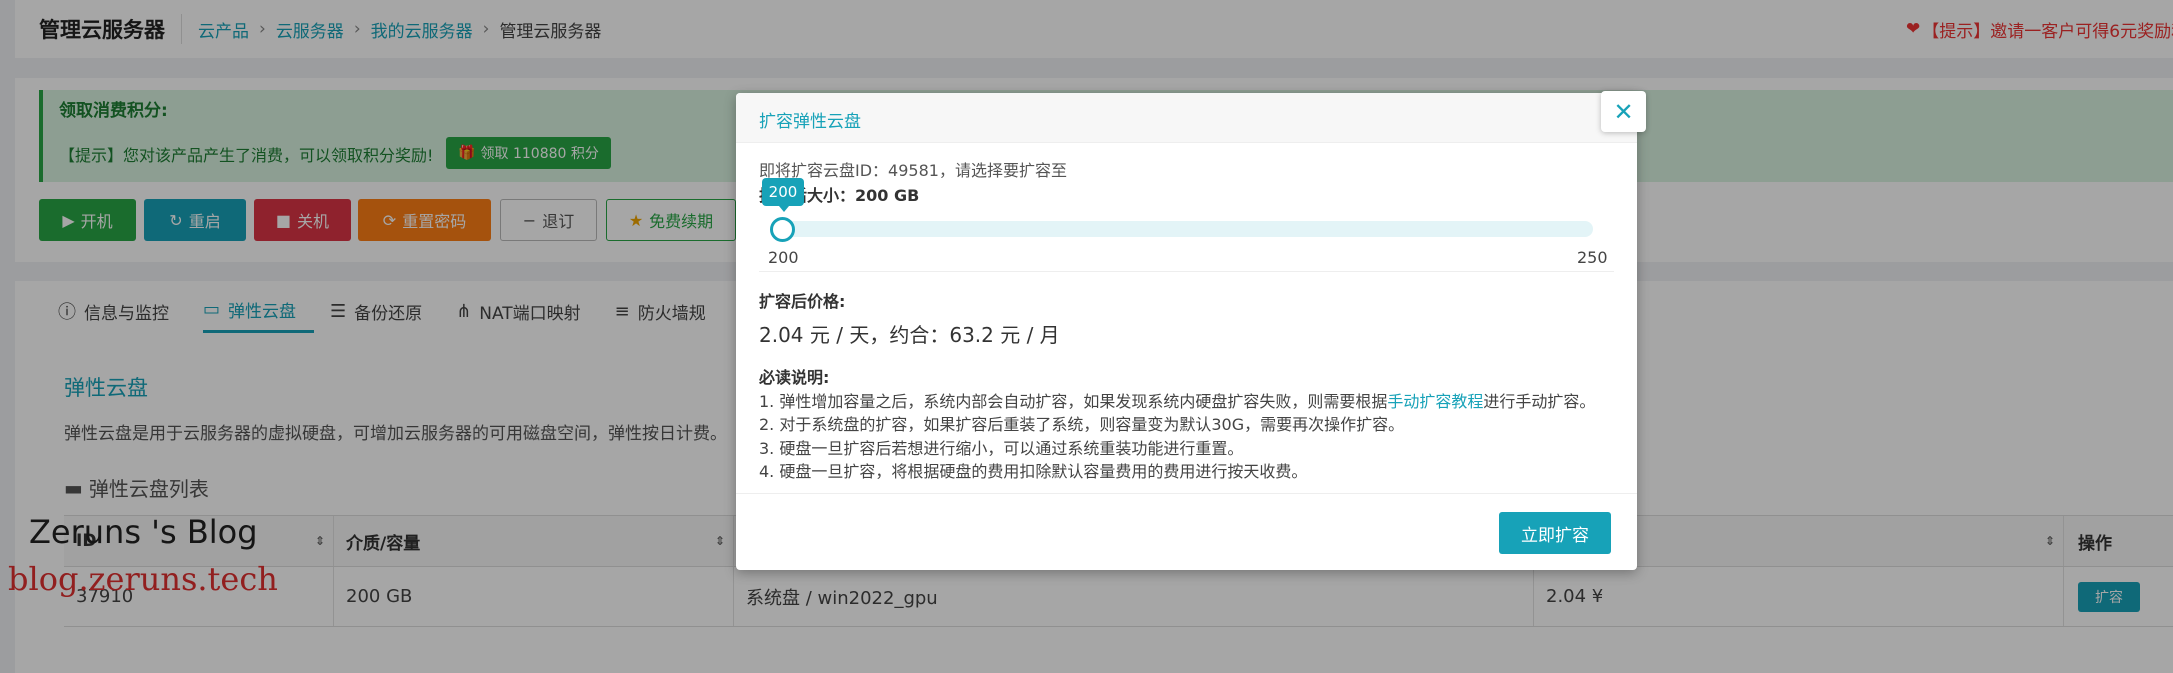  Describe the element at coordinates (1592, 257) in the screenshot. I see `slider-max: 250` at that location.